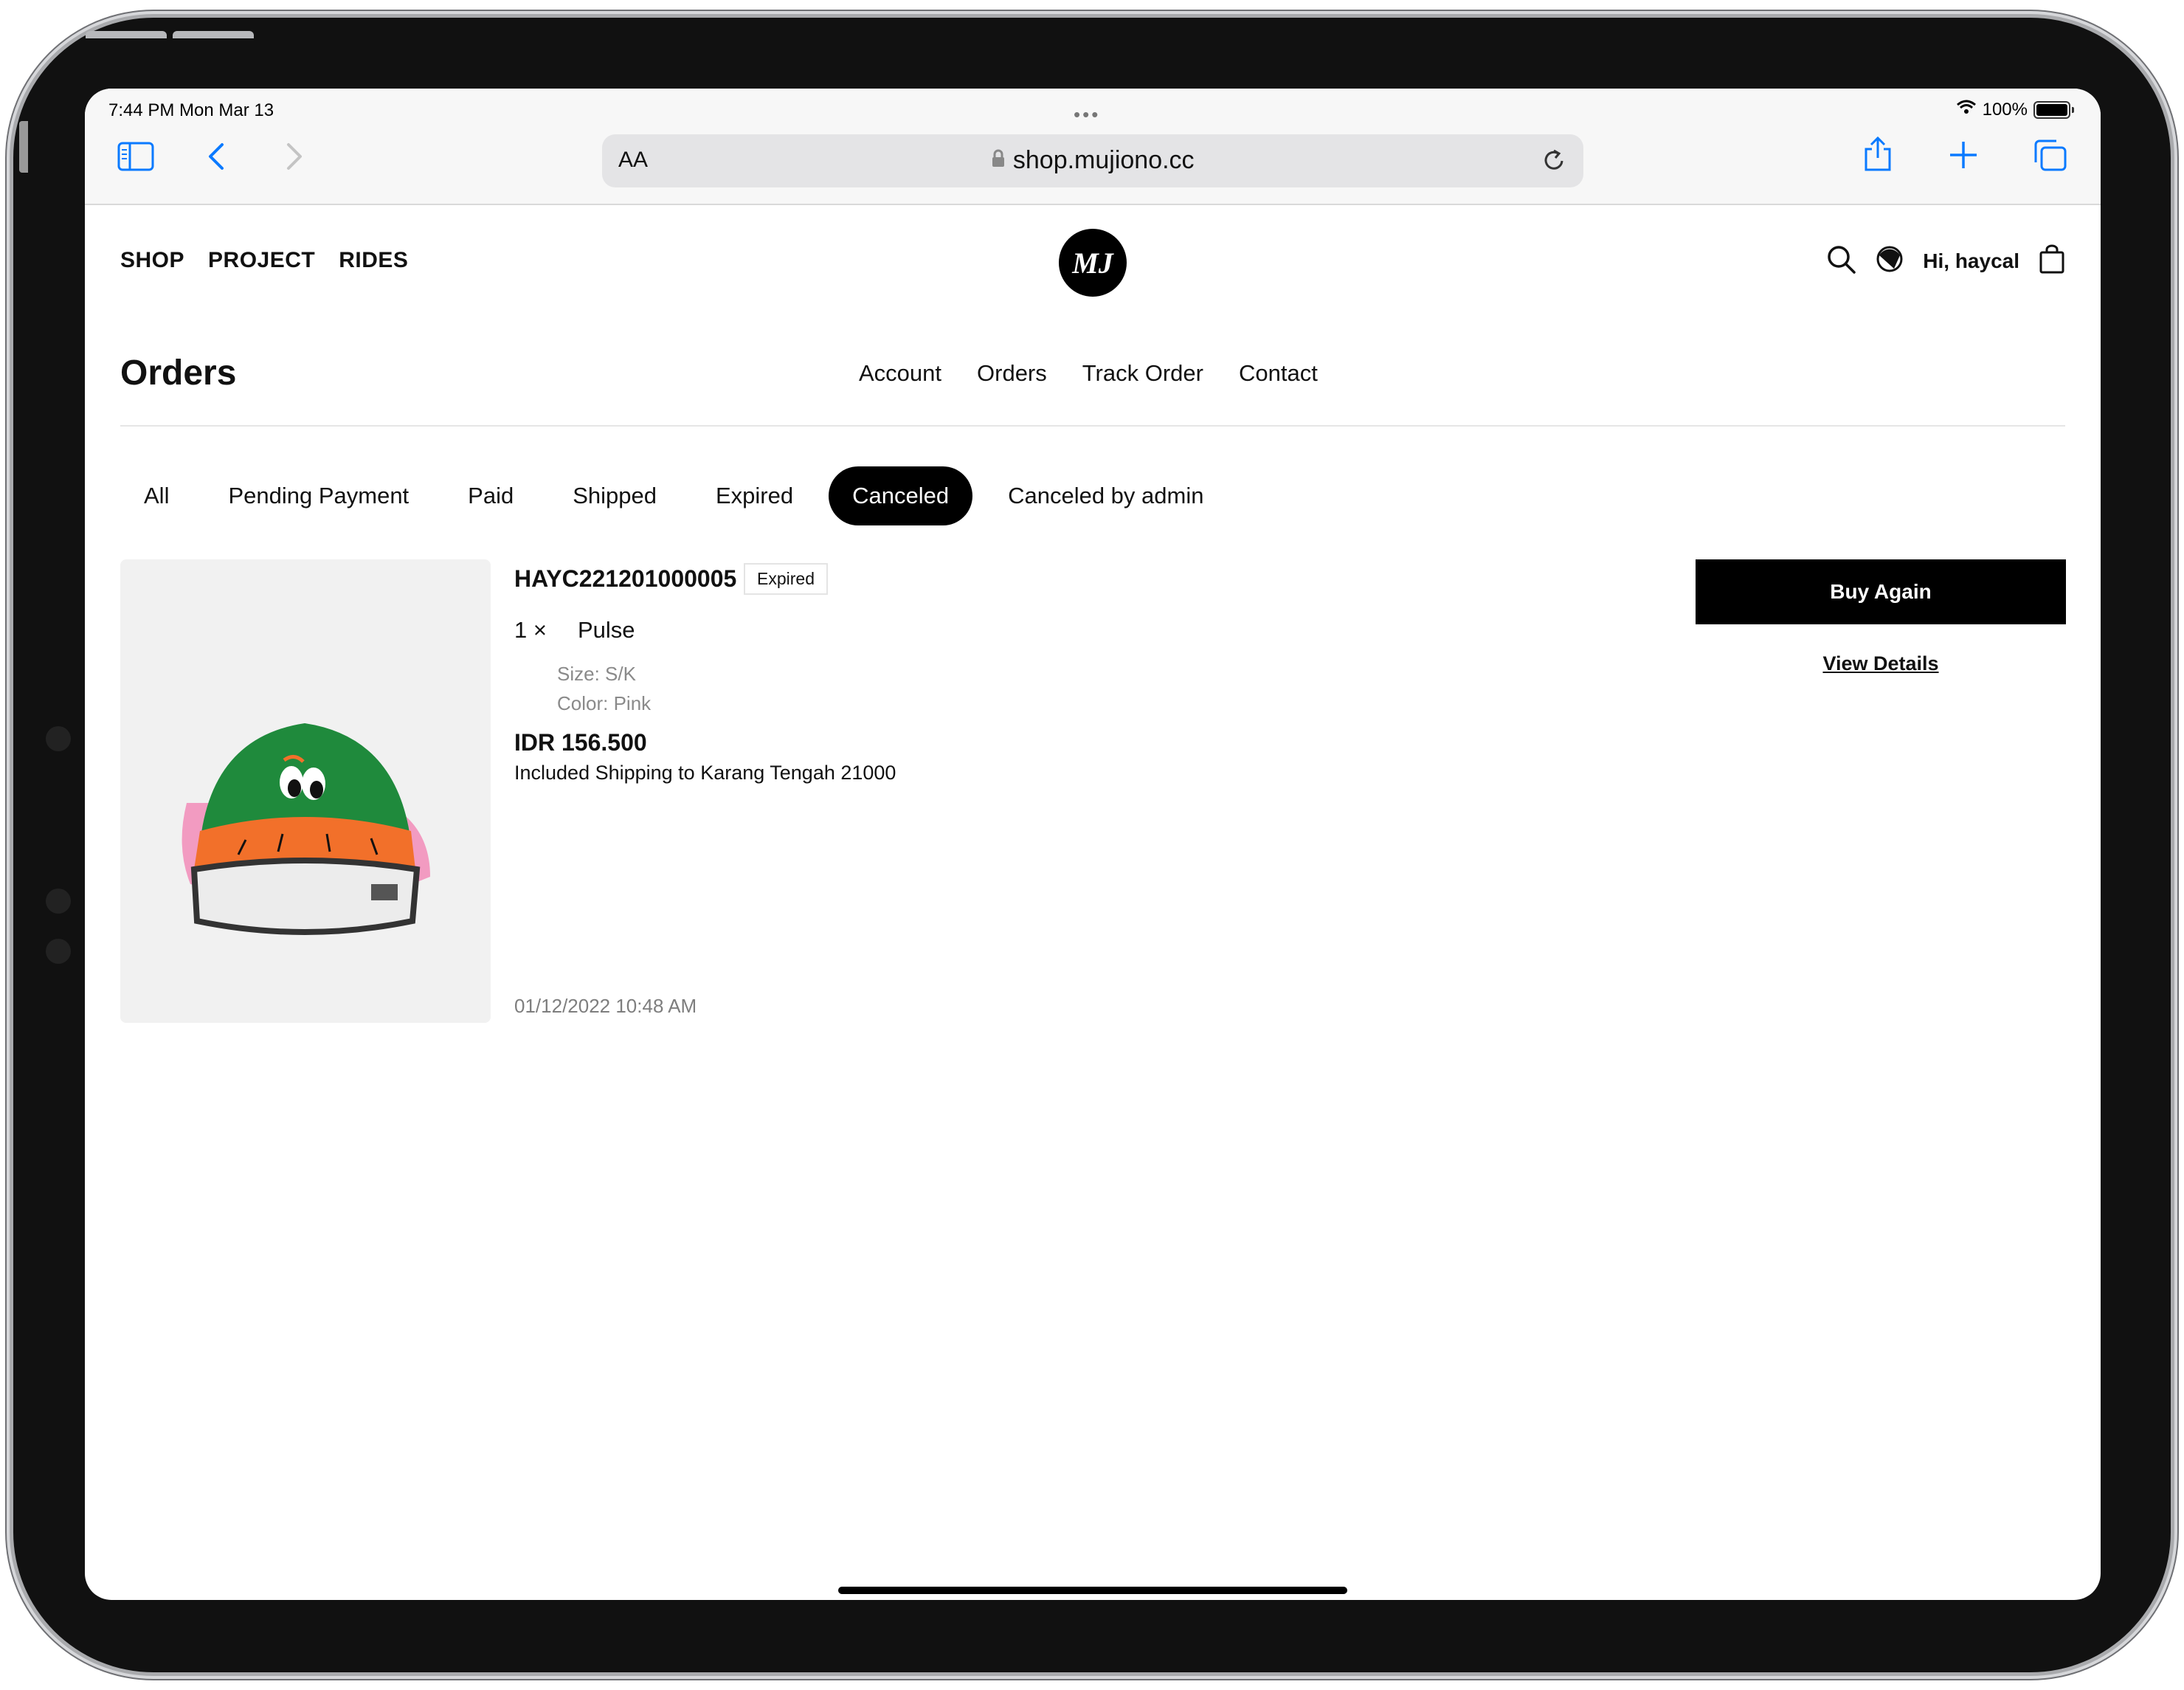 The height and width of the screenshot is (1690, 2184). I want to click on url-field: shop.mujiono.cc, so click(1093, 161).